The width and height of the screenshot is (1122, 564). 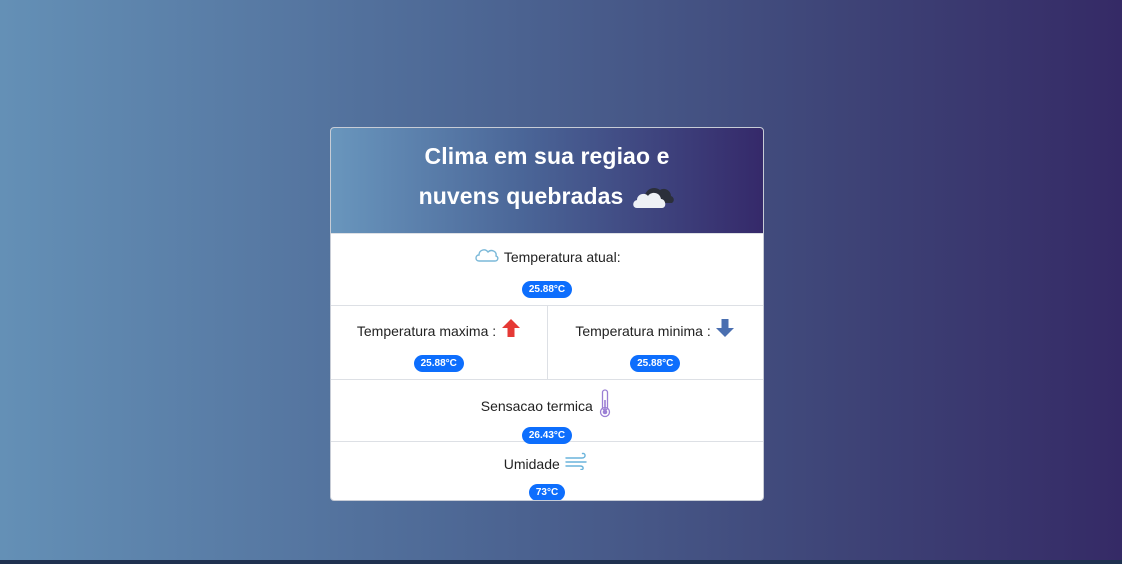 I want to click on header-title-line2: nuvens quebradas, so click(x=547, y=200).